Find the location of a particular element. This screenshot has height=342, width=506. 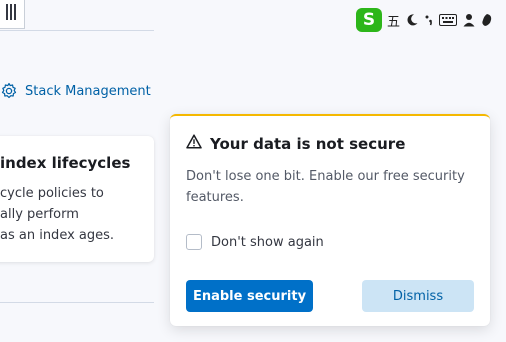

ime-input-mode: 五 is located at coordinates (393, 20).